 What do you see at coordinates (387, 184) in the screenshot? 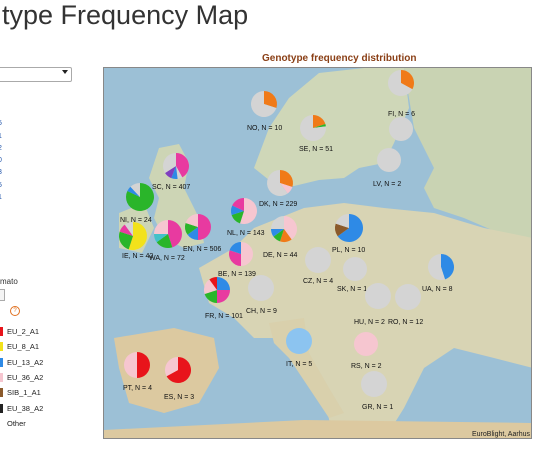
I see `pie-label: LV, N = 2` at bounding box center [387, 184].